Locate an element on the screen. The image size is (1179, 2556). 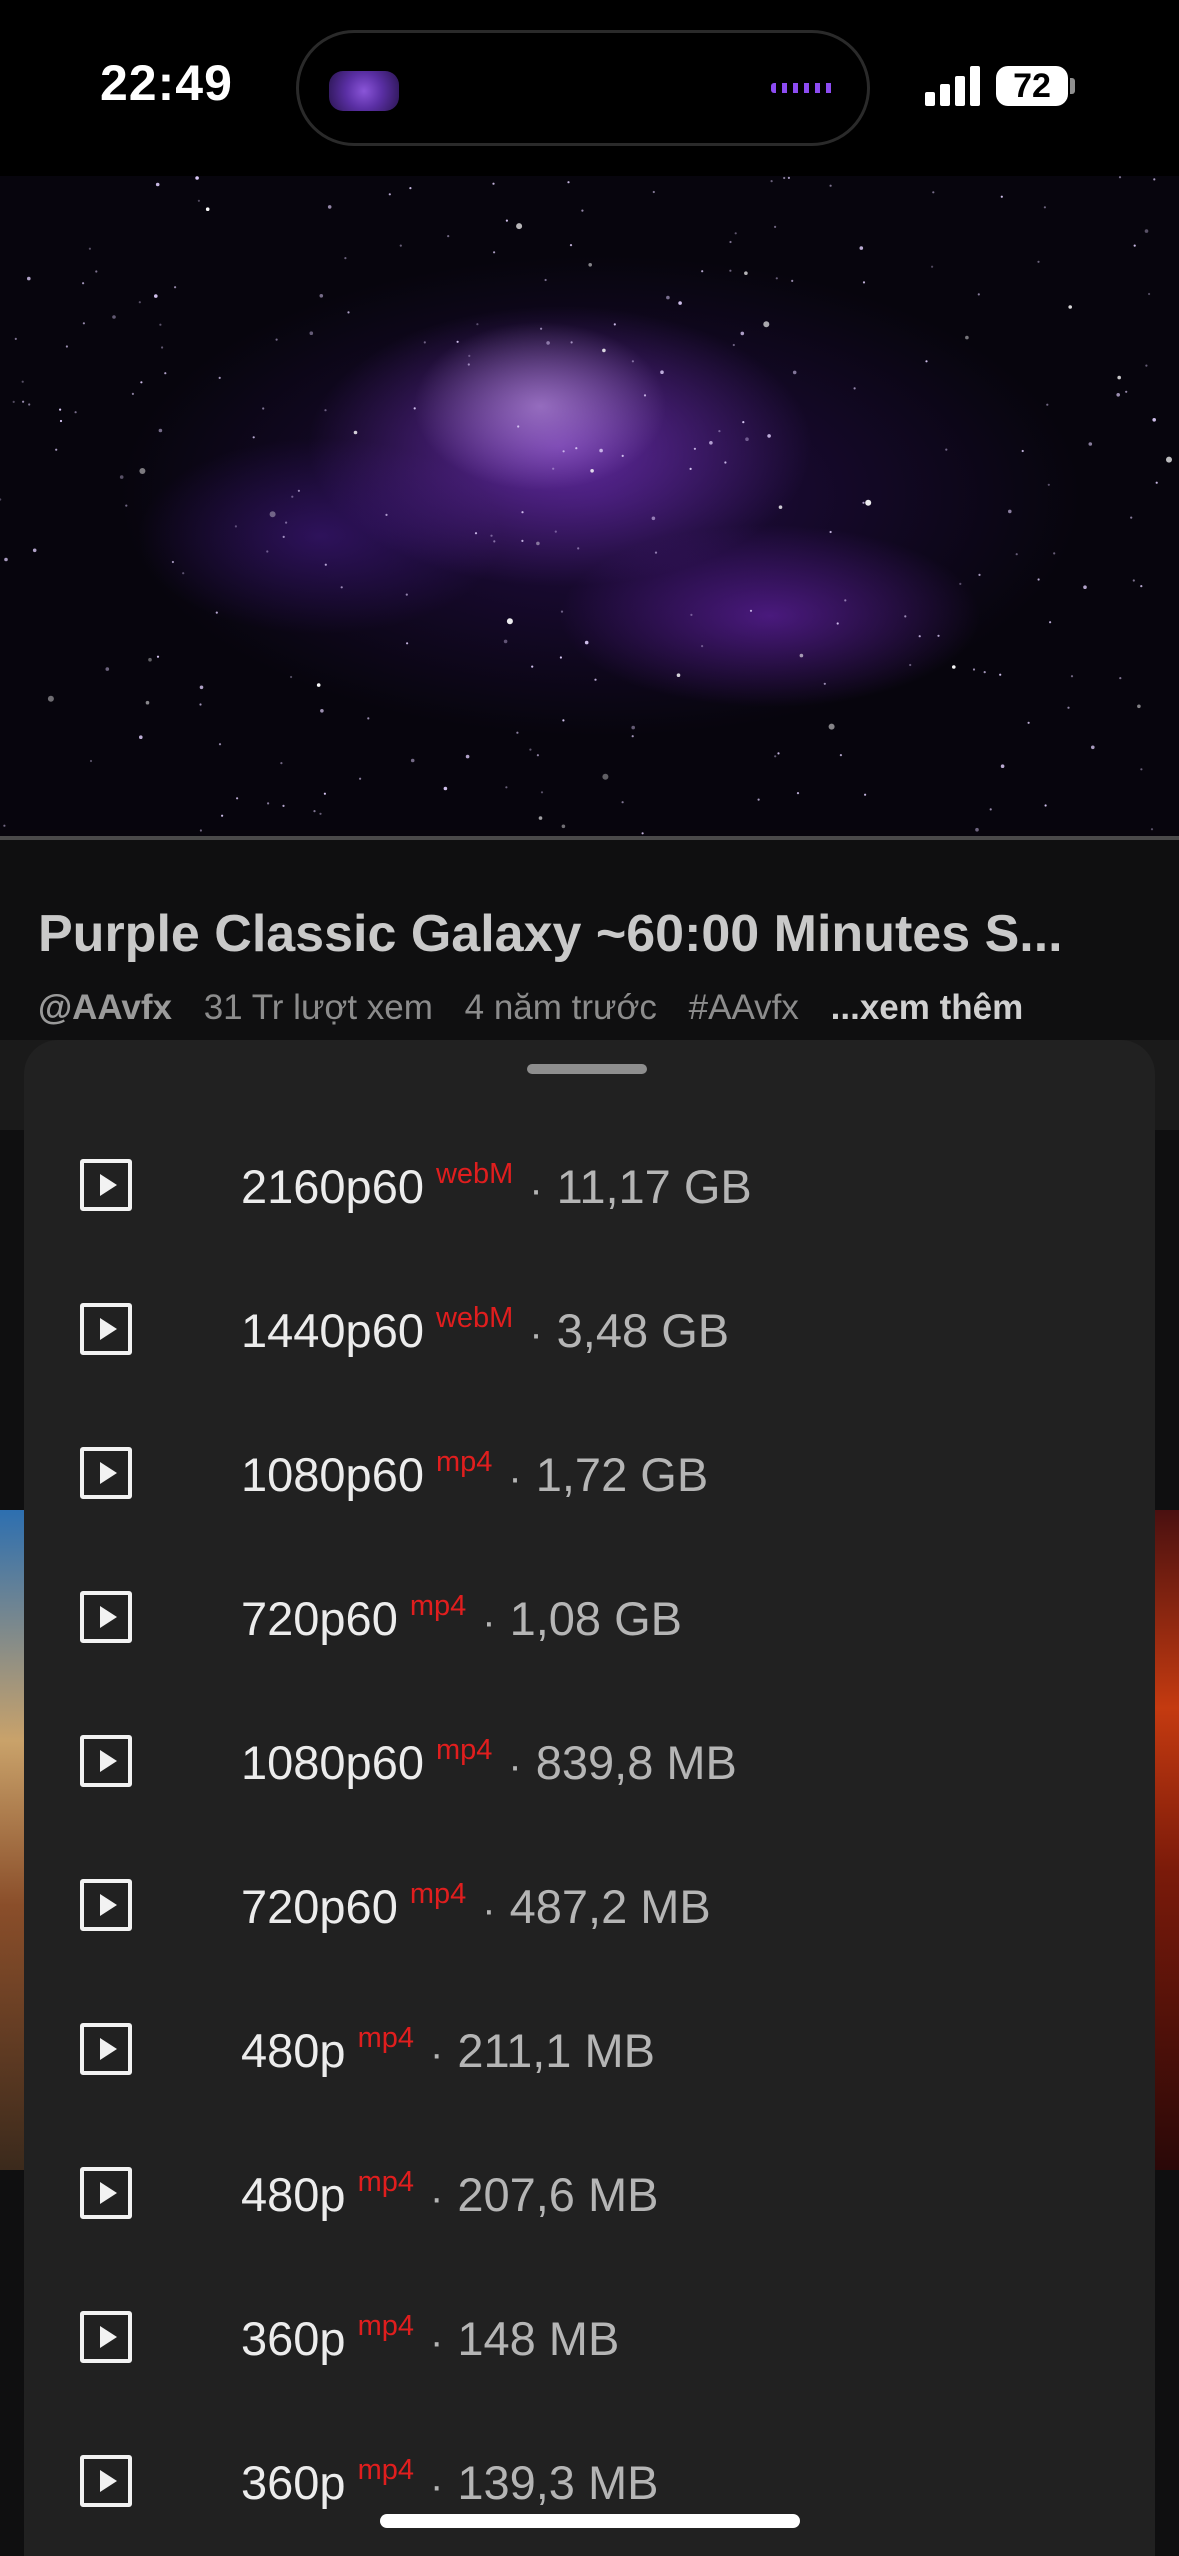
option-label: 2160p60 webM · 11,17 GB is located at coordinates (496, 1186).